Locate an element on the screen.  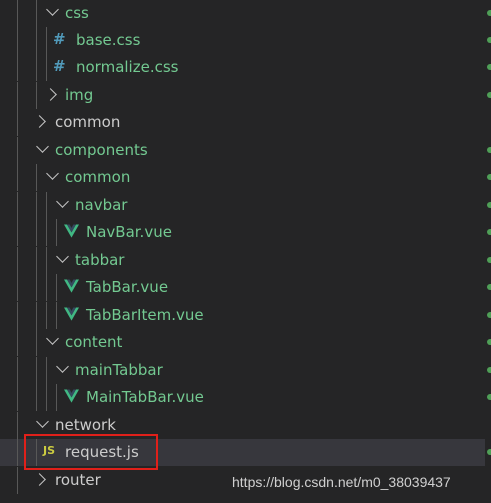
tree-item-img-folder: img is located at coordinates (242, 95).